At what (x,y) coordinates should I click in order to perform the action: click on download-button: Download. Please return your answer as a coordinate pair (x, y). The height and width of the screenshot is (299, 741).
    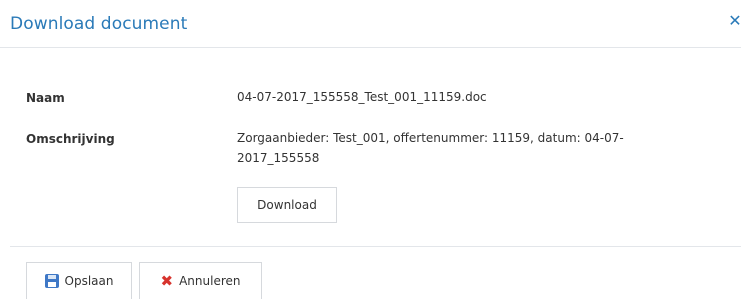
    Looking at the image, I should click on (287, 205).